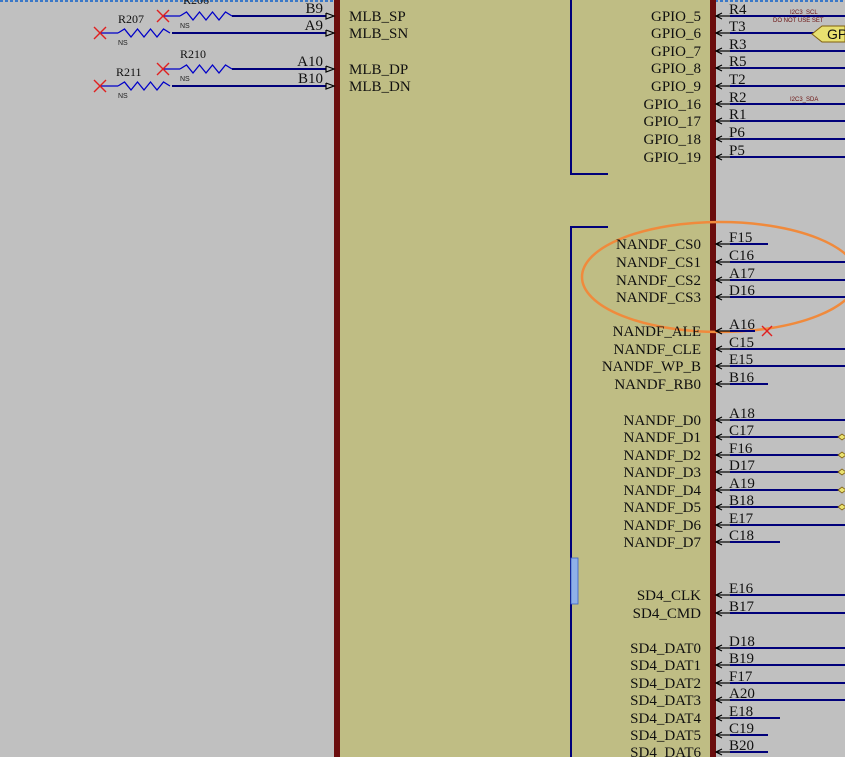 This screenshot has width=845, height=757. What do you see at coordinates (310, 62) in the screenshot?
I see `pin-number-a10: A10` at bounding box center [310, 62].